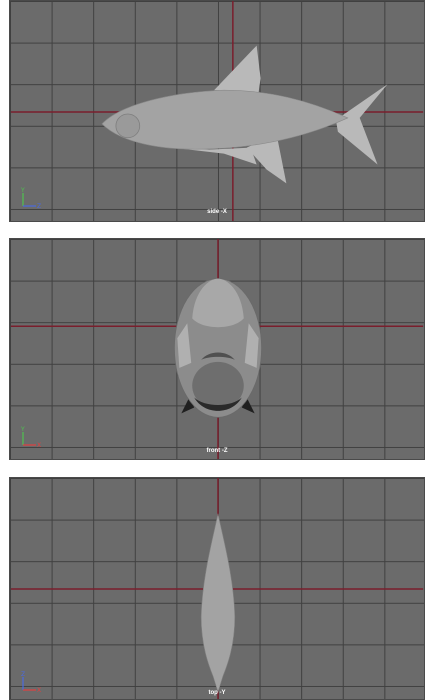  I want to click on tail-fin, so click(361, 124).